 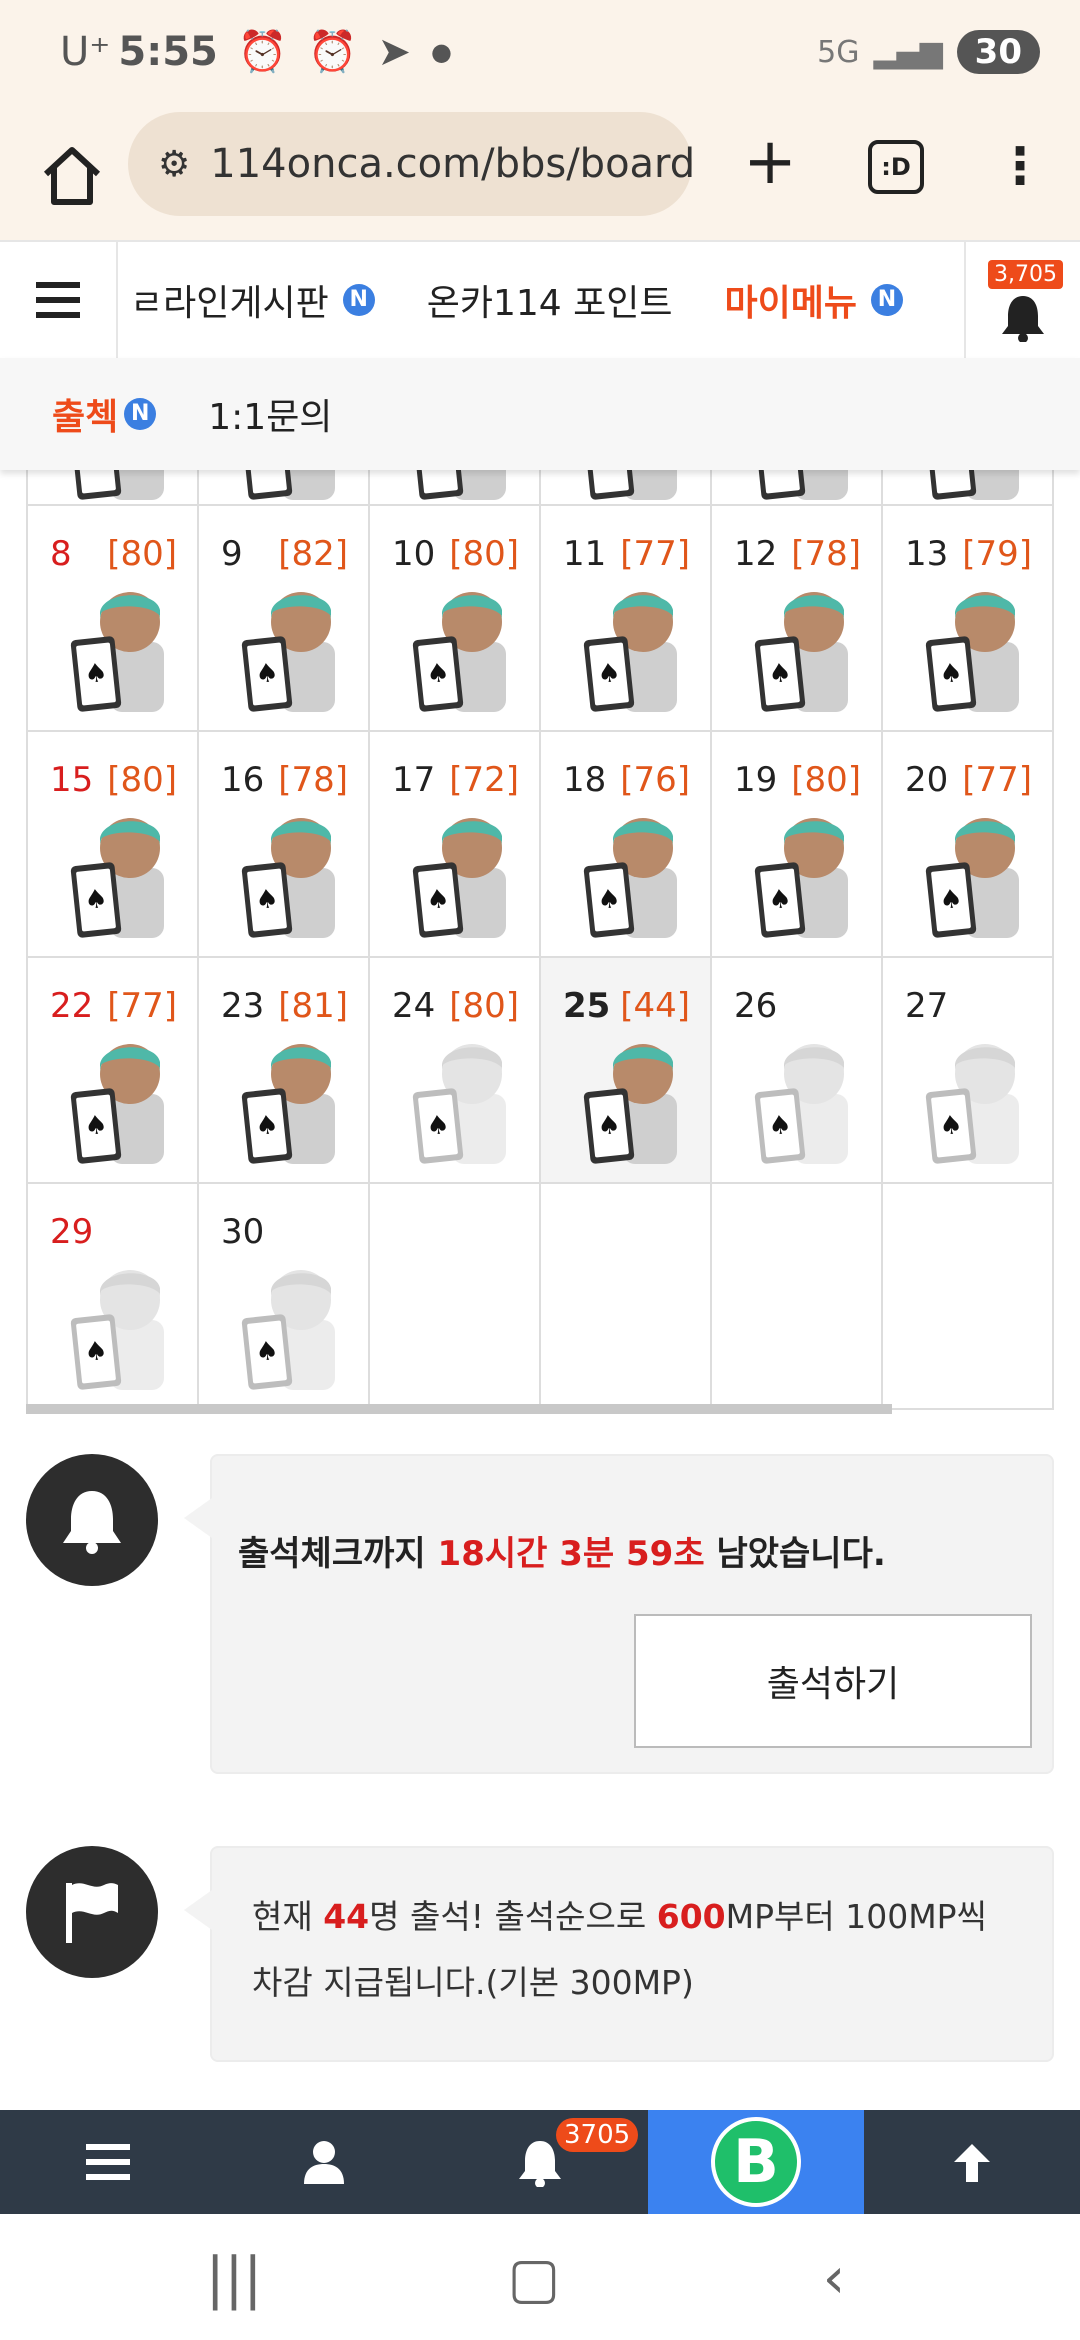 What do you see at coordinates (908, 52) in the screenshot?
I see `signal-icon: ▂▄▆` at bounding box center [908, 52].